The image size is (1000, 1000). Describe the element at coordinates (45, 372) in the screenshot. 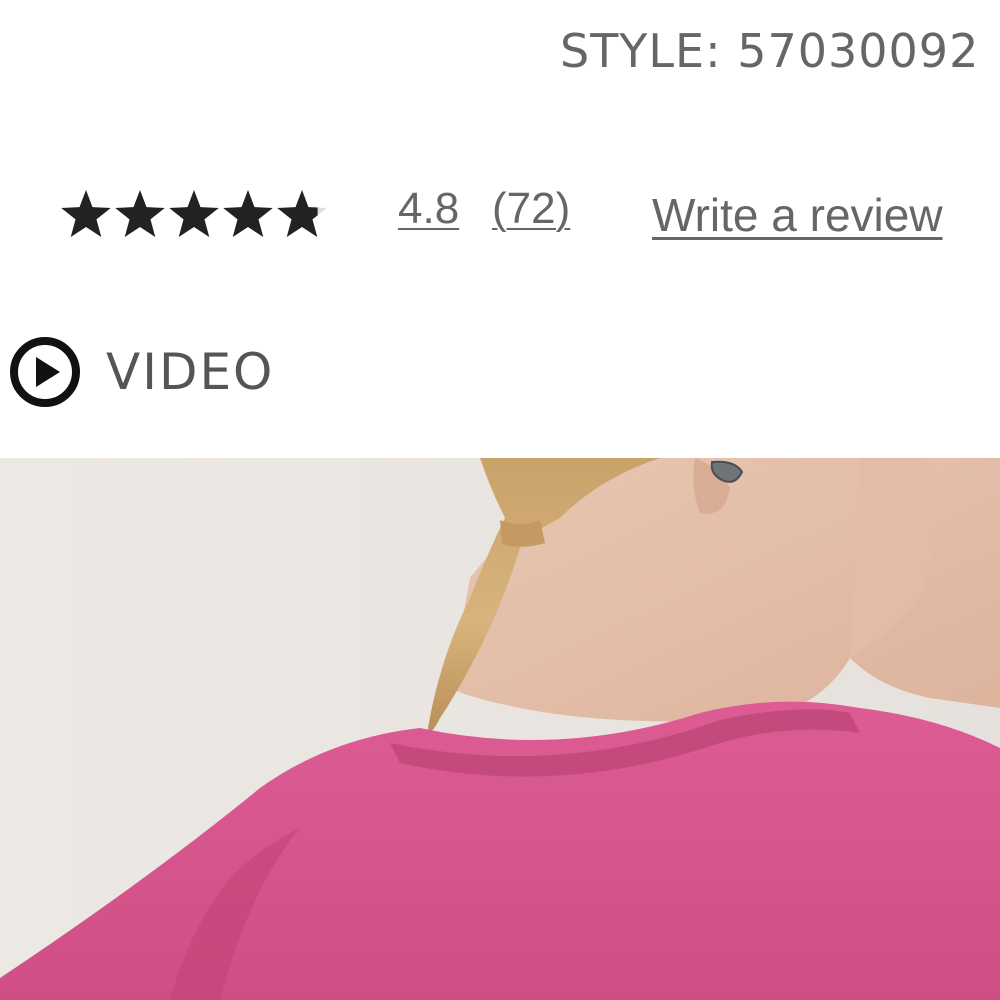

I see `play-circle-icon` at that location.